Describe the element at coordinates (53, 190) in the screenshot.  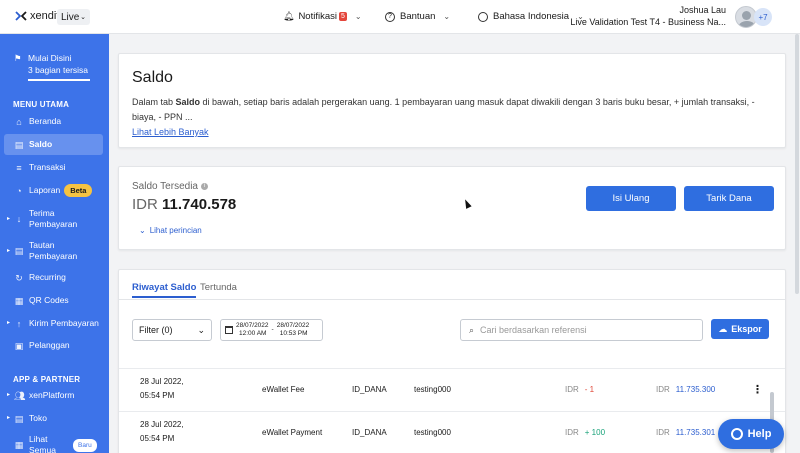
I see `sidebar-item-laporan: ◔ Laporan Beta` at that location.